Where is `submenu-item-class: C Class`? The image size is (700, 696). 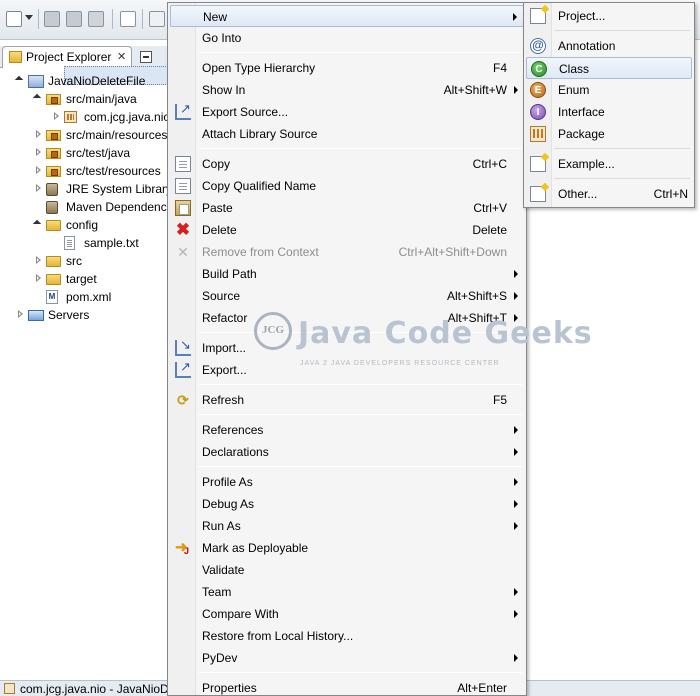
submenu-item-class: C Class is located at coordinates (609, 68).